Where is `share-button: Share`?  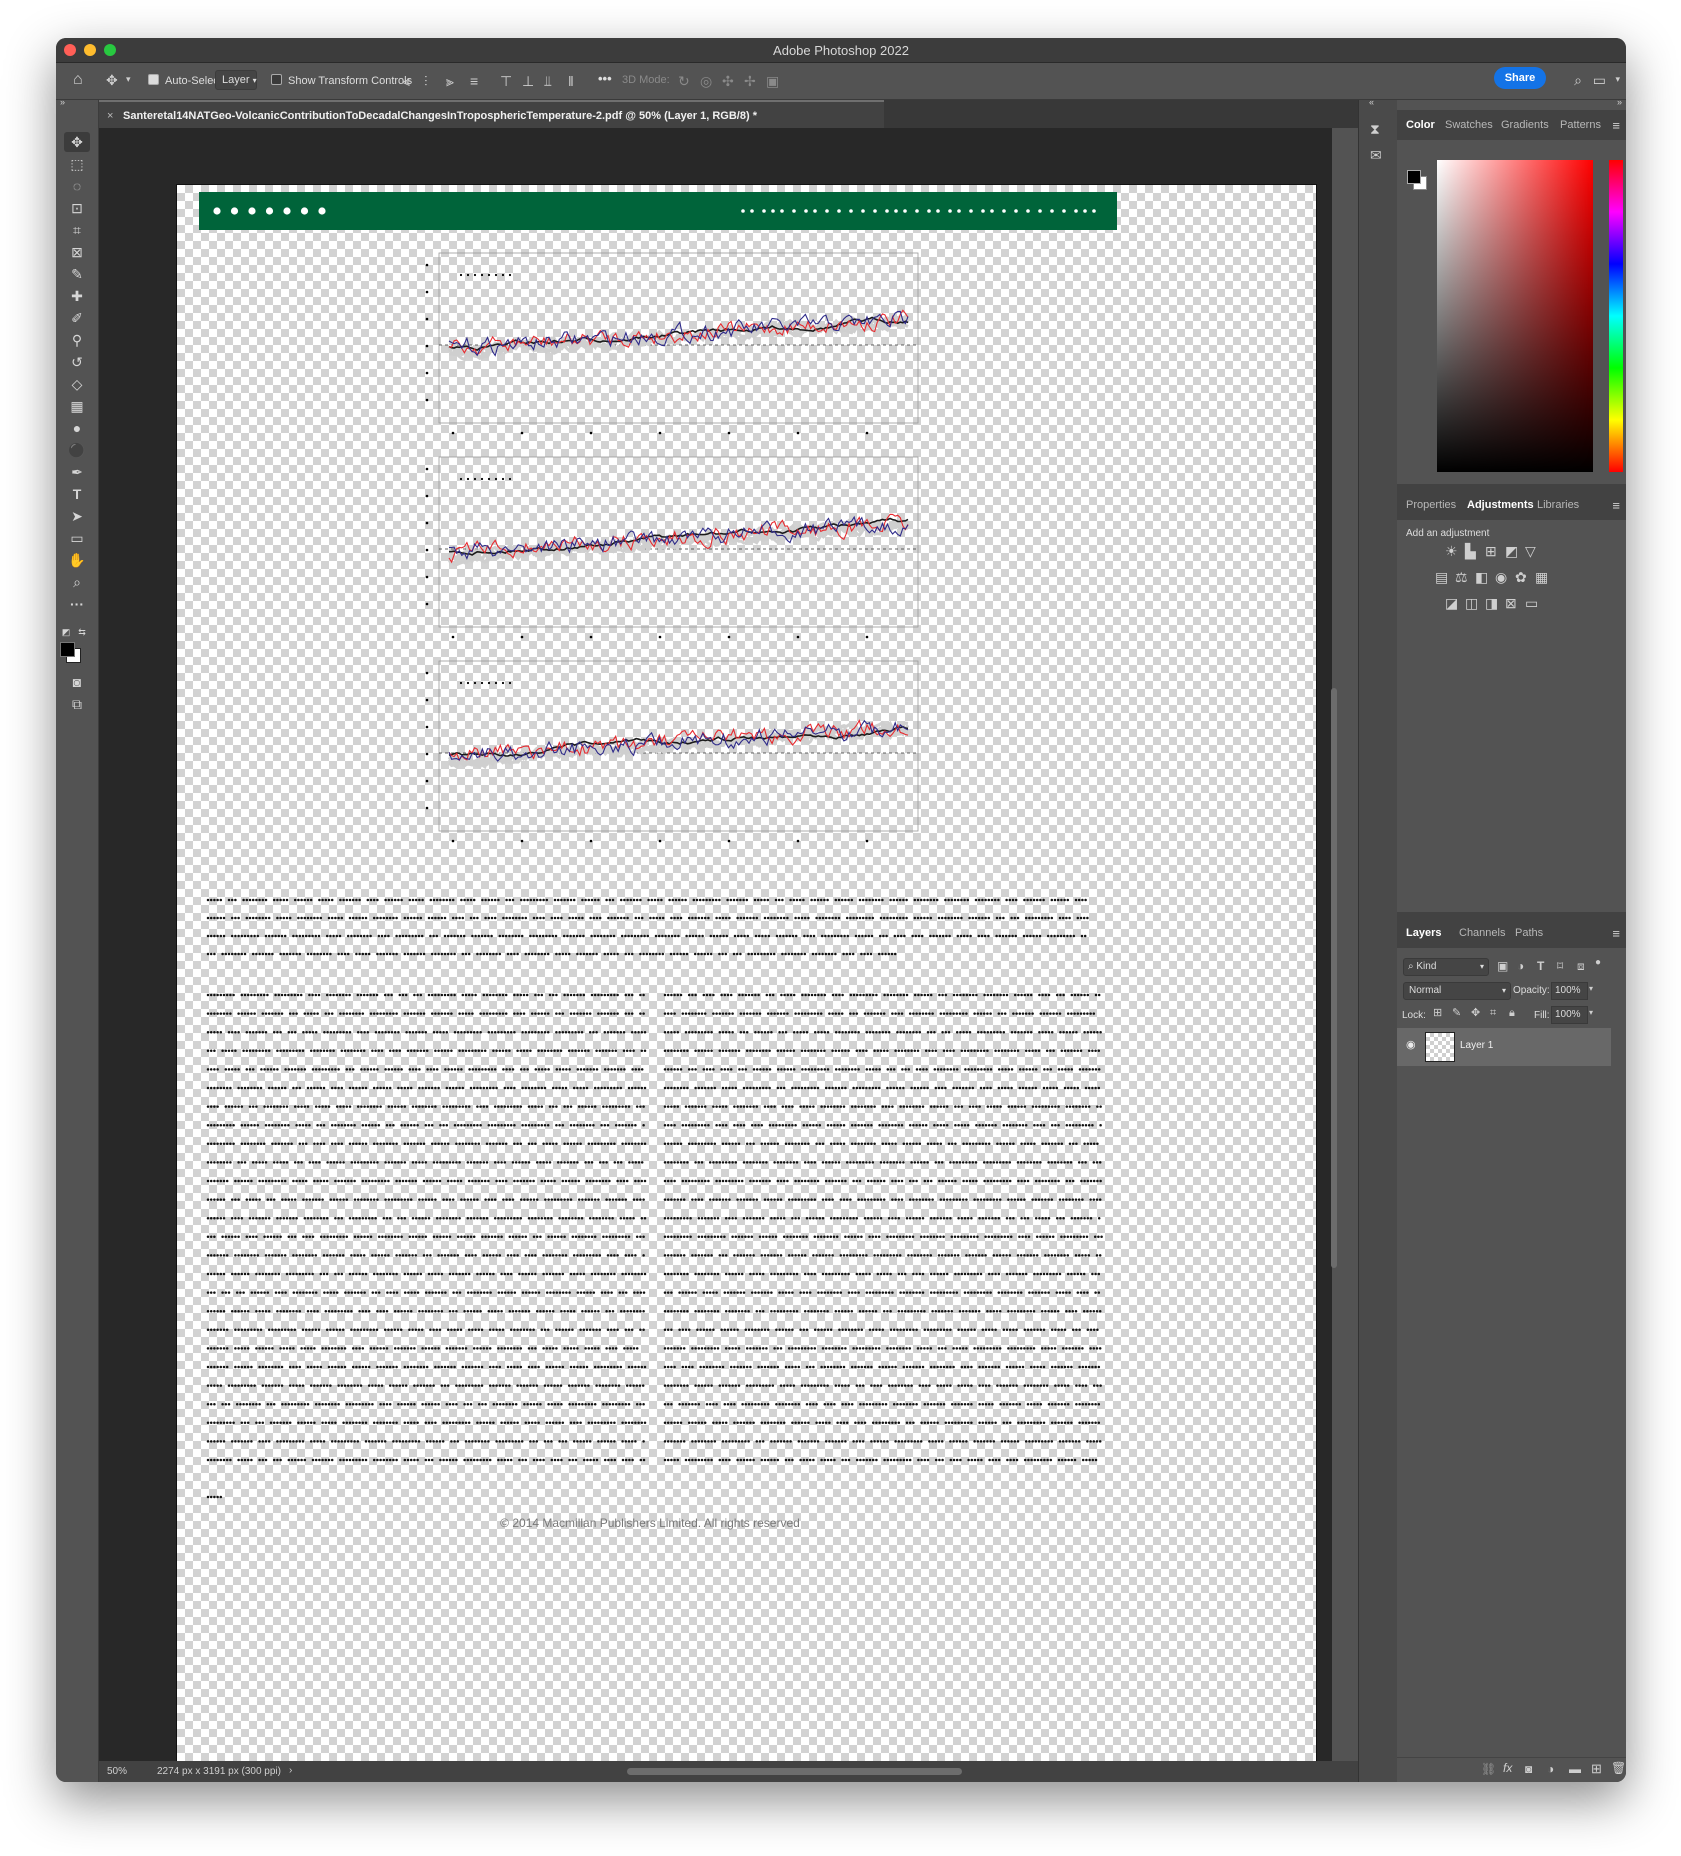
share-button: Share is located at coordinates (1520, 78).